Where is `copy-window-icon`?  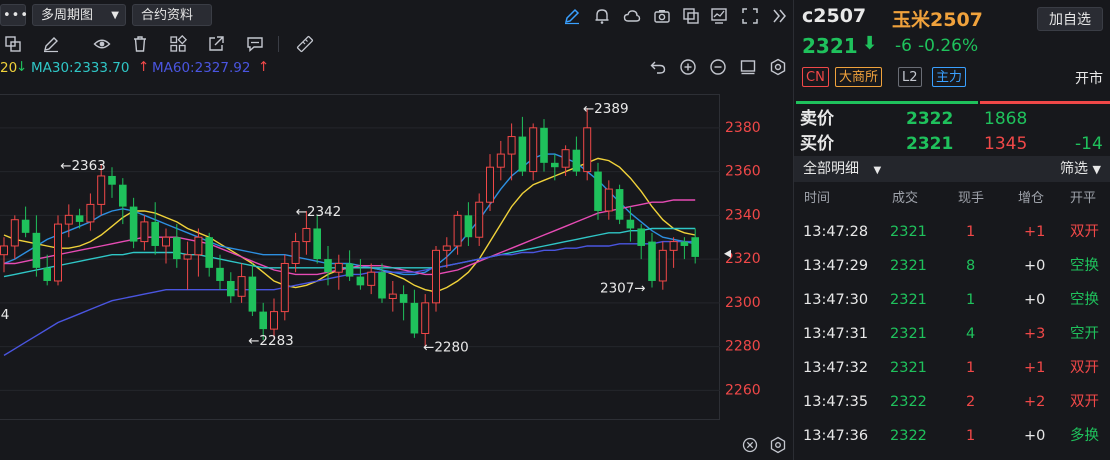
copy-window-icon is located at coordinates (691, 16).